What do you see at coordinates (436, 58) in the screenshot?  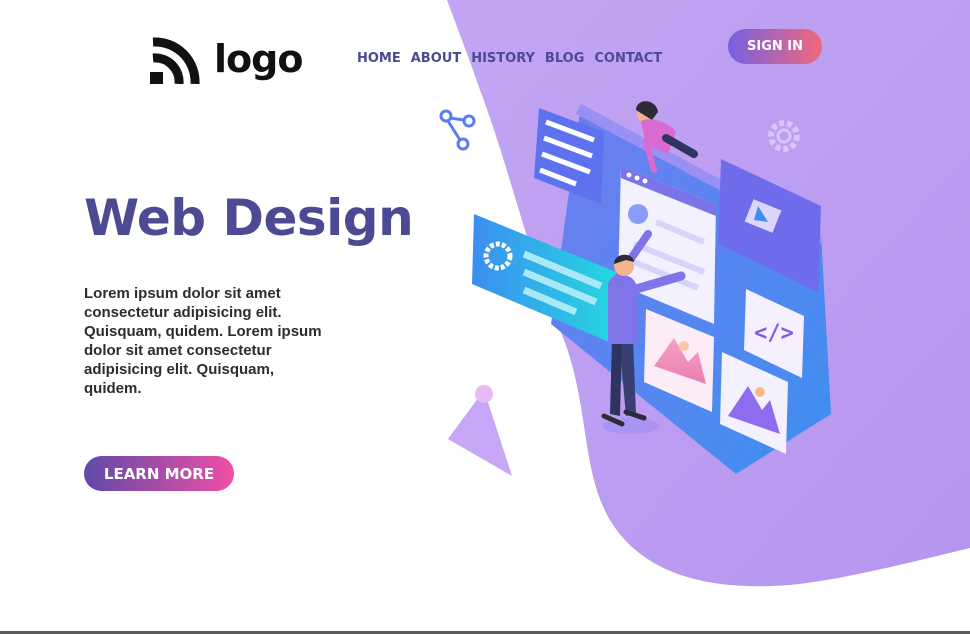 I see `nav-item-about: ABOUT` at bounding box center [436, 58].